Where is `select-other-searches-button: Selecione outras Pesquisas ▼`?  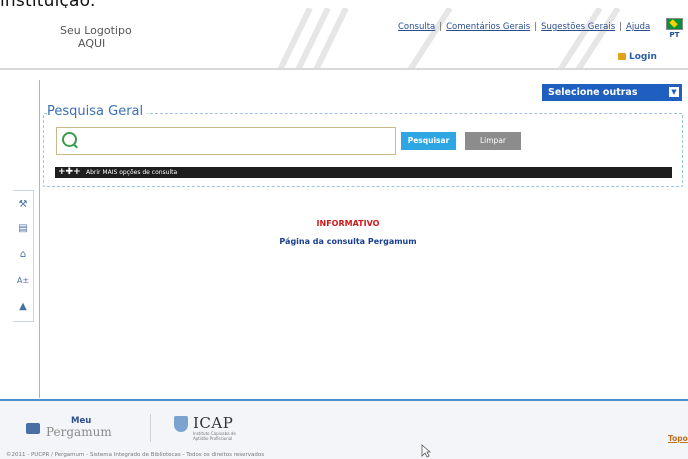 select-other-searches-button: Selecione outras Pesquisas ▼ is located at coordinates (612, 99).